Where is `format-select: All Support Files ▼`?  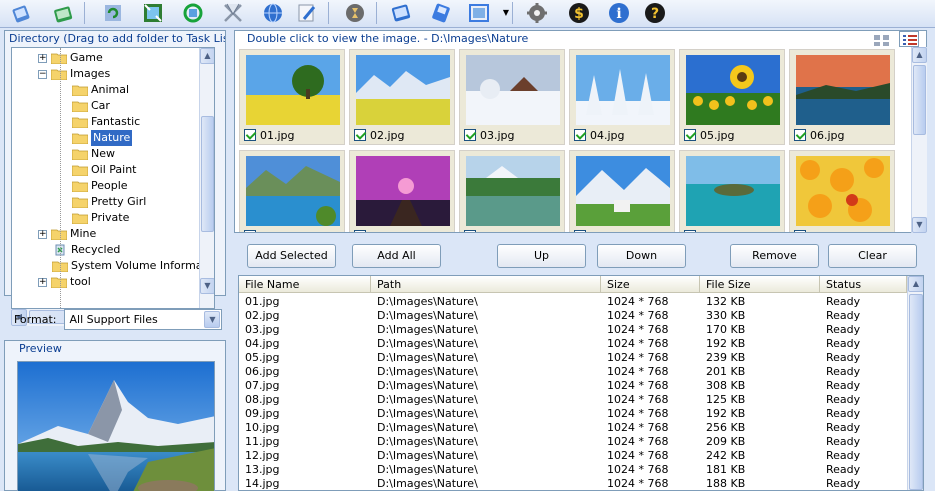 format-select: All Support Files ▼ is located at coordinates (143, 319).